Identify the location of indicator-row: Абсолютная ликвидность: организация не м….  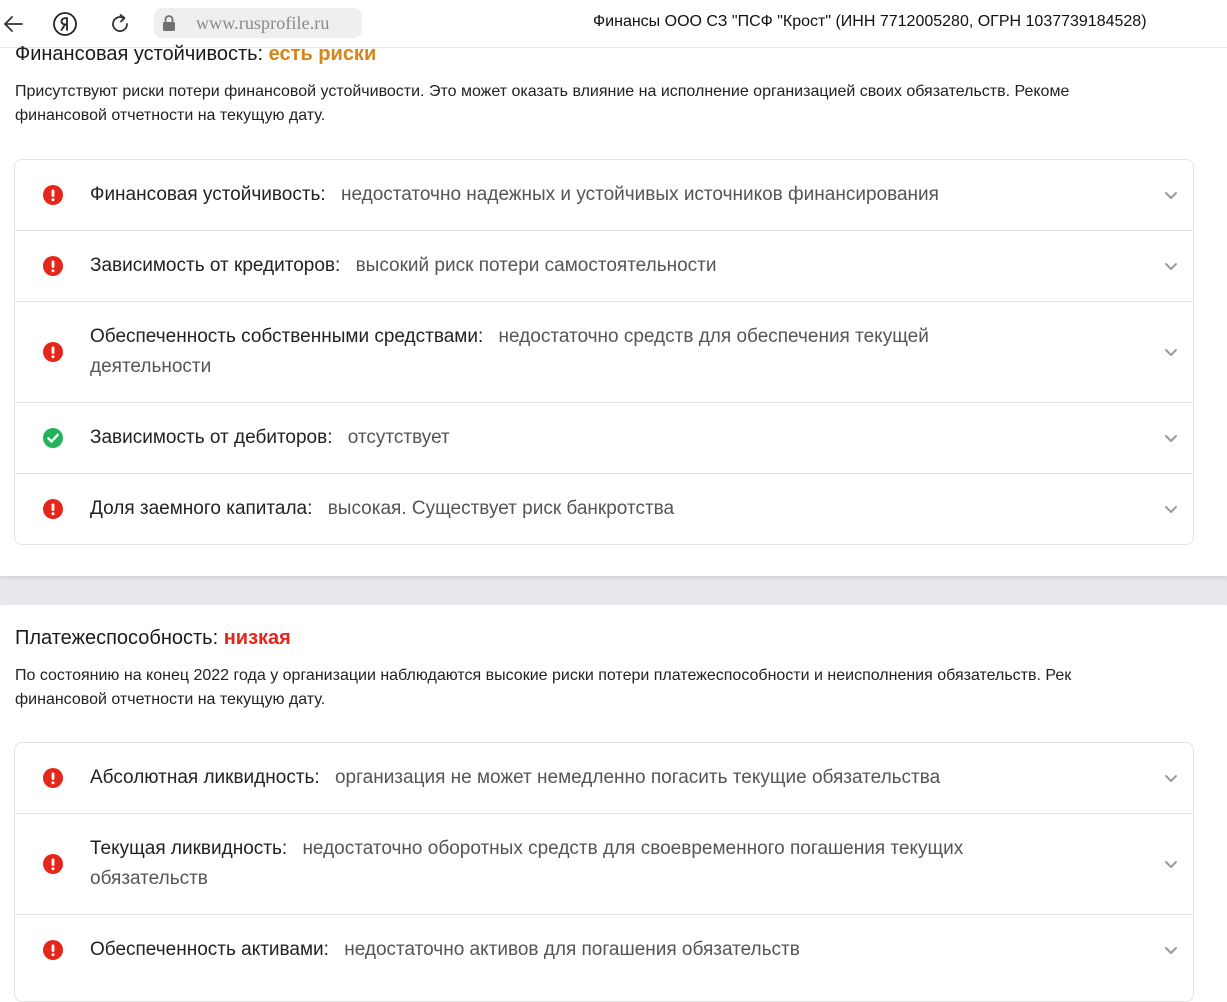
(604, 778).